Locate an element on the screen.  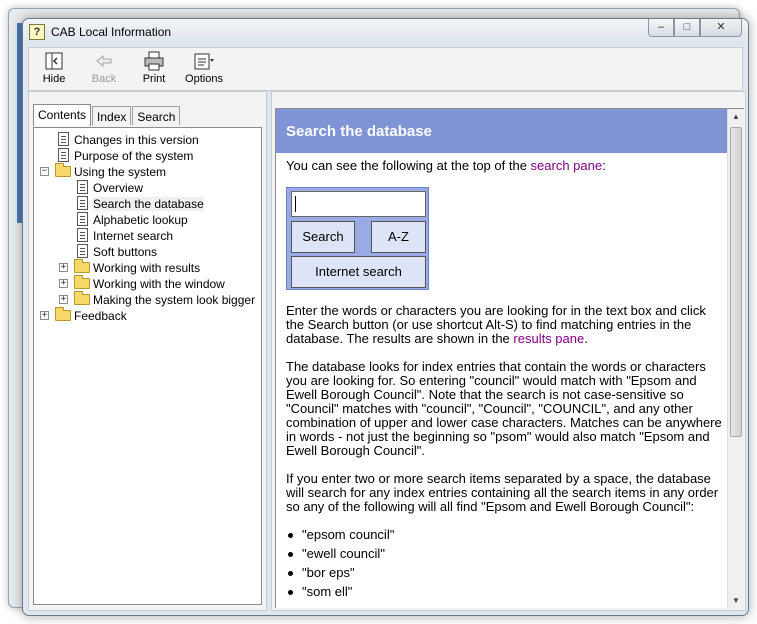
toolbar: Hide Back Print Options is located at coordinates (385, 69).